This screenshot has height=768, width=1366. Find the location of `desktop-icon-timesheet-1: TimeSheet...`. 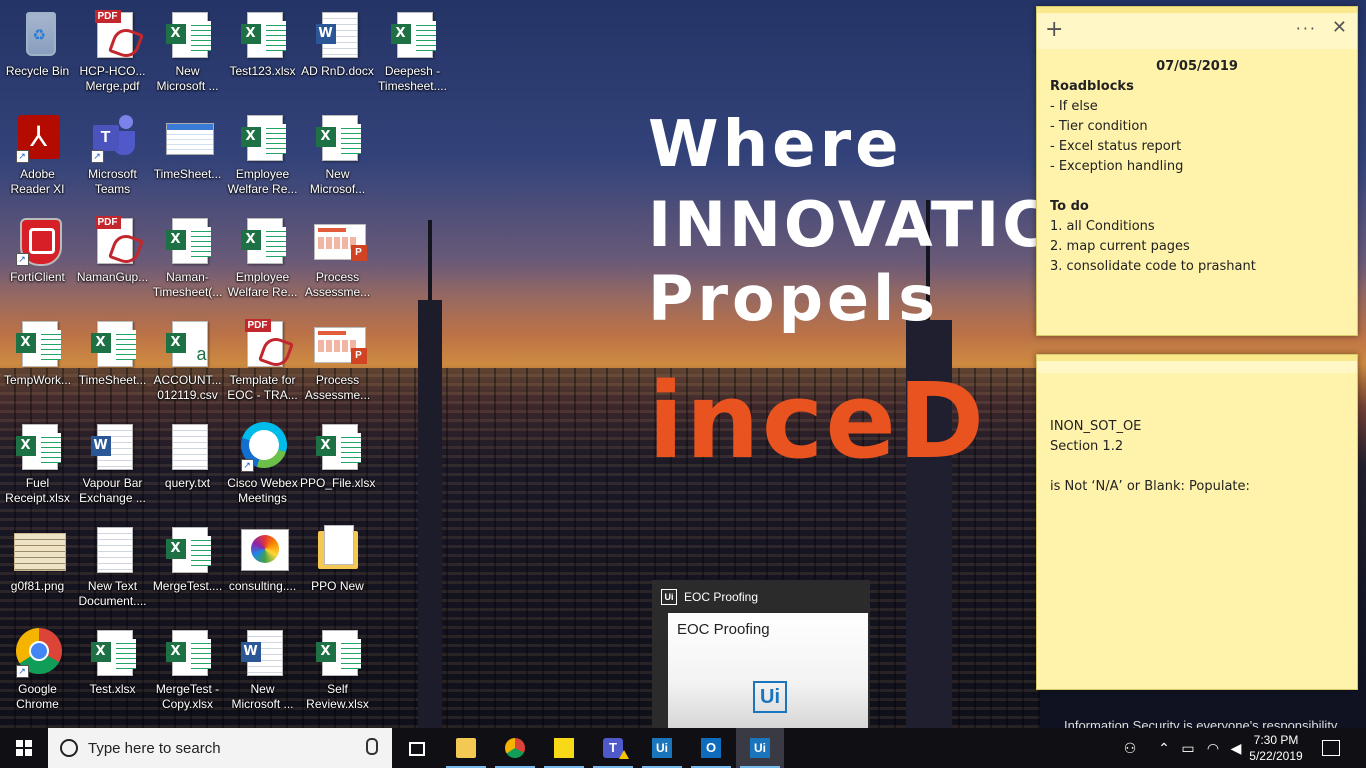

desktop-icon-timesheet-1: TimeSheet... is located at coordinates (187, 156).